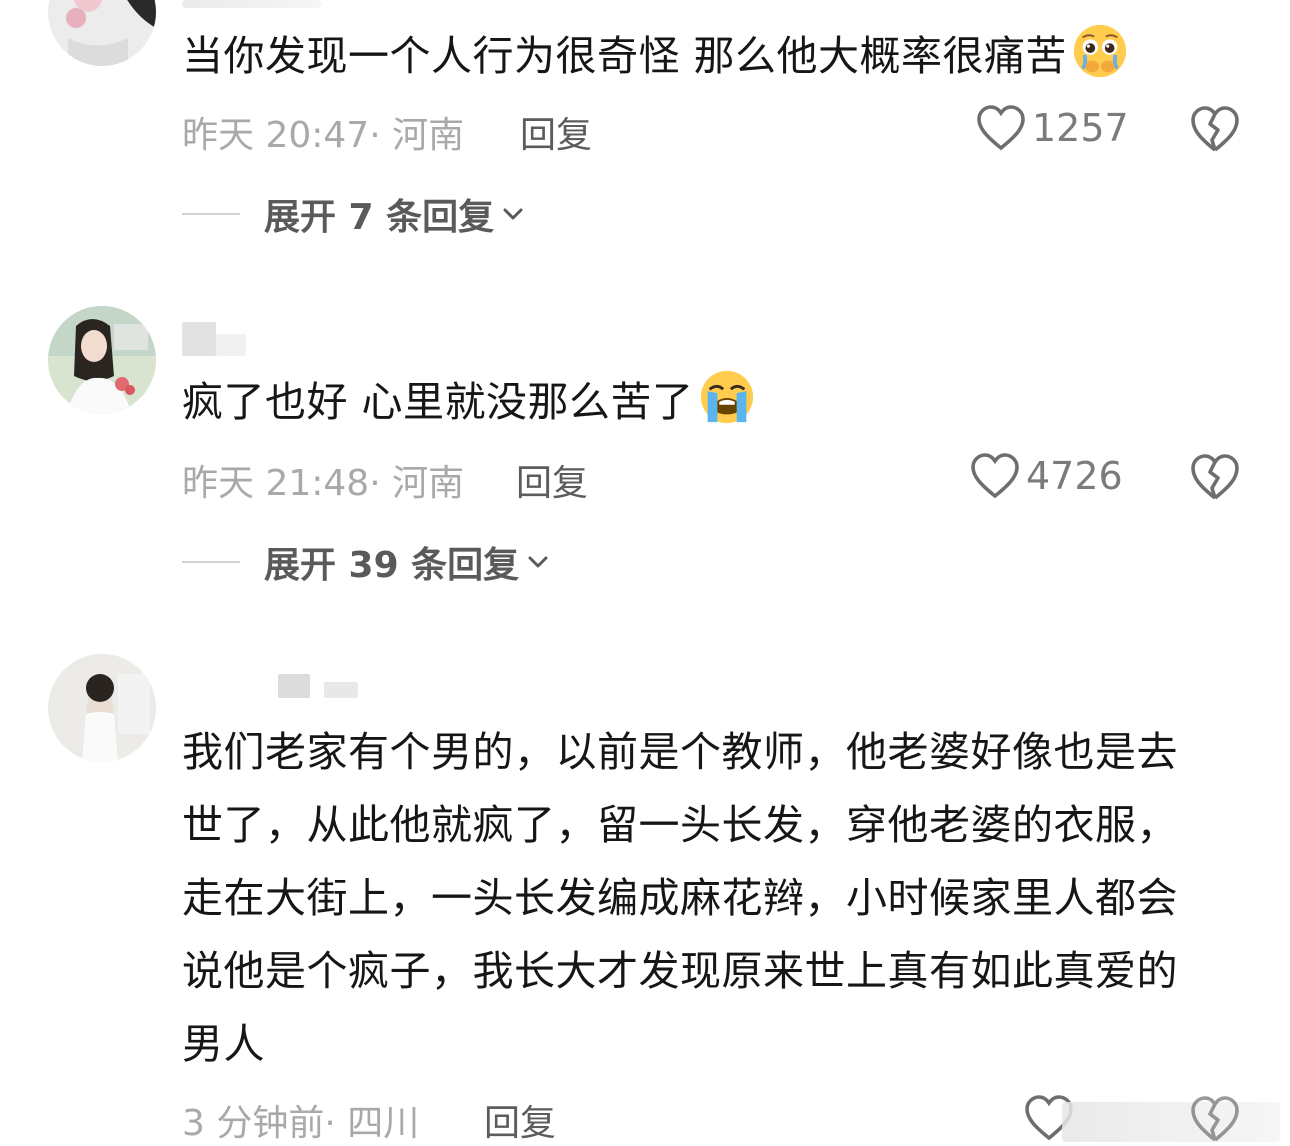  I want to click on expand-replies-label: 展开 7 条回复, so click(379, 217).